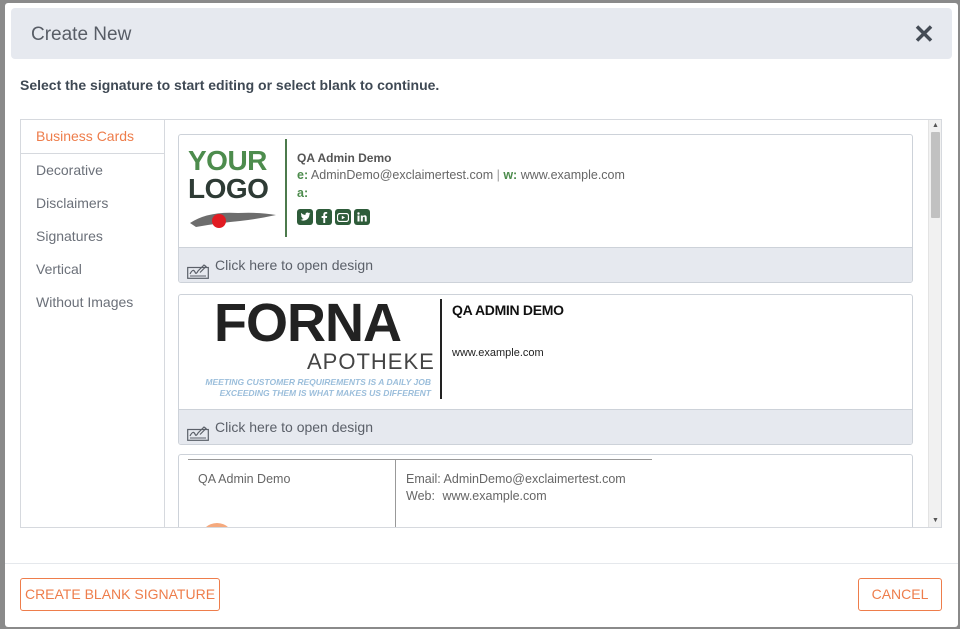 The image size is (960, 629). I want to click on card3-email-line: Email: AdminDemo@exclaimertest.com, so click(516, 479).